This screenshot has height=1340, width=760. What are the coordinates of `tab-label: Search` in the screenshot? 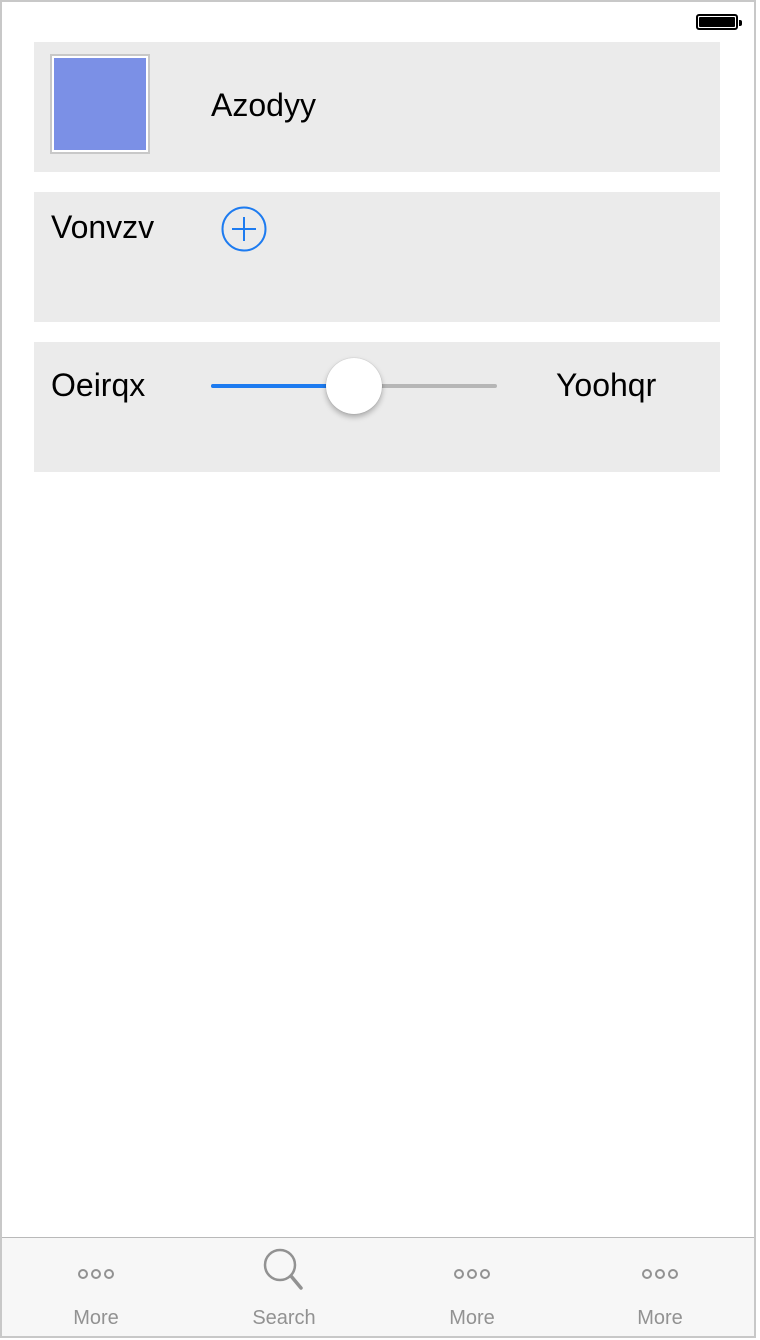 It's located at (284, 1318).